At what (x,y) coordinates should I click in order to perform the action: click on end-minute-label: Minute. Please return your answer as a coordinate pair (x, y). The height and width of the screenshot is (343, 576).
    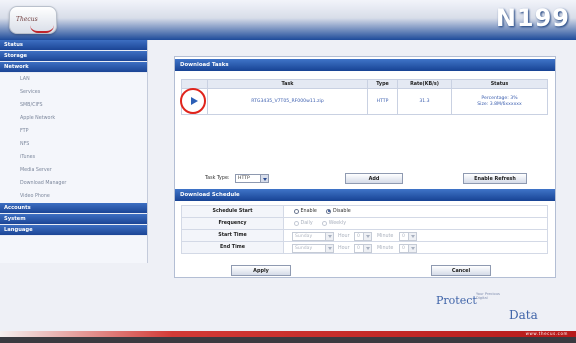
    Looking at the image, I should click on (385, 248).